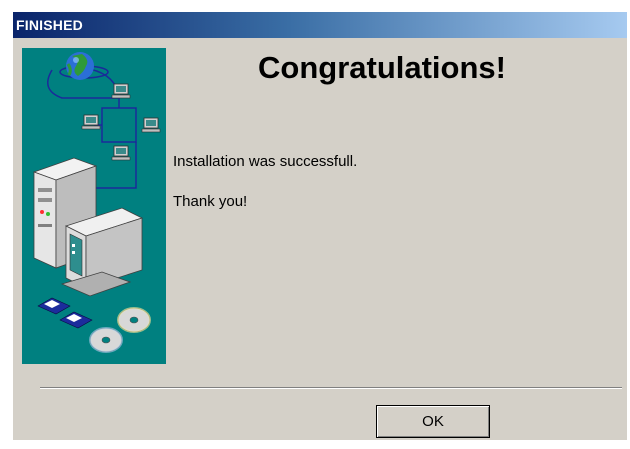 The height and width of the screenshot is (449, 630). What do you see at coordinates (210, 201) in the screenshot?
I see `thank-you-text: Thank you!` at bounding box center [210, 201].